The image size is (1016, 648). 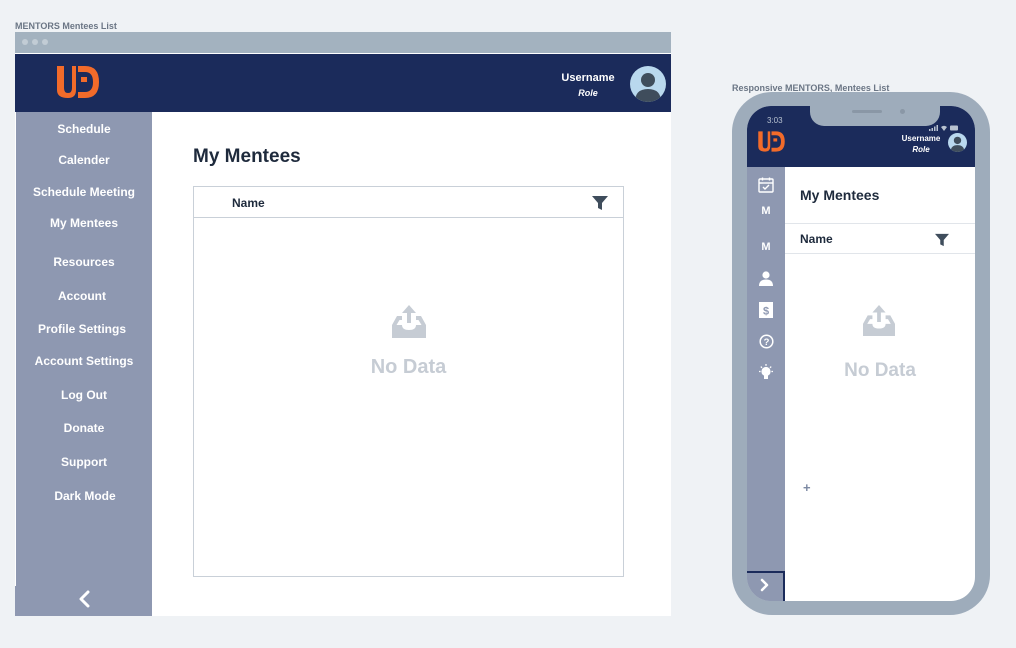 I want to click on filter-icon, so click(x=600, y=205).